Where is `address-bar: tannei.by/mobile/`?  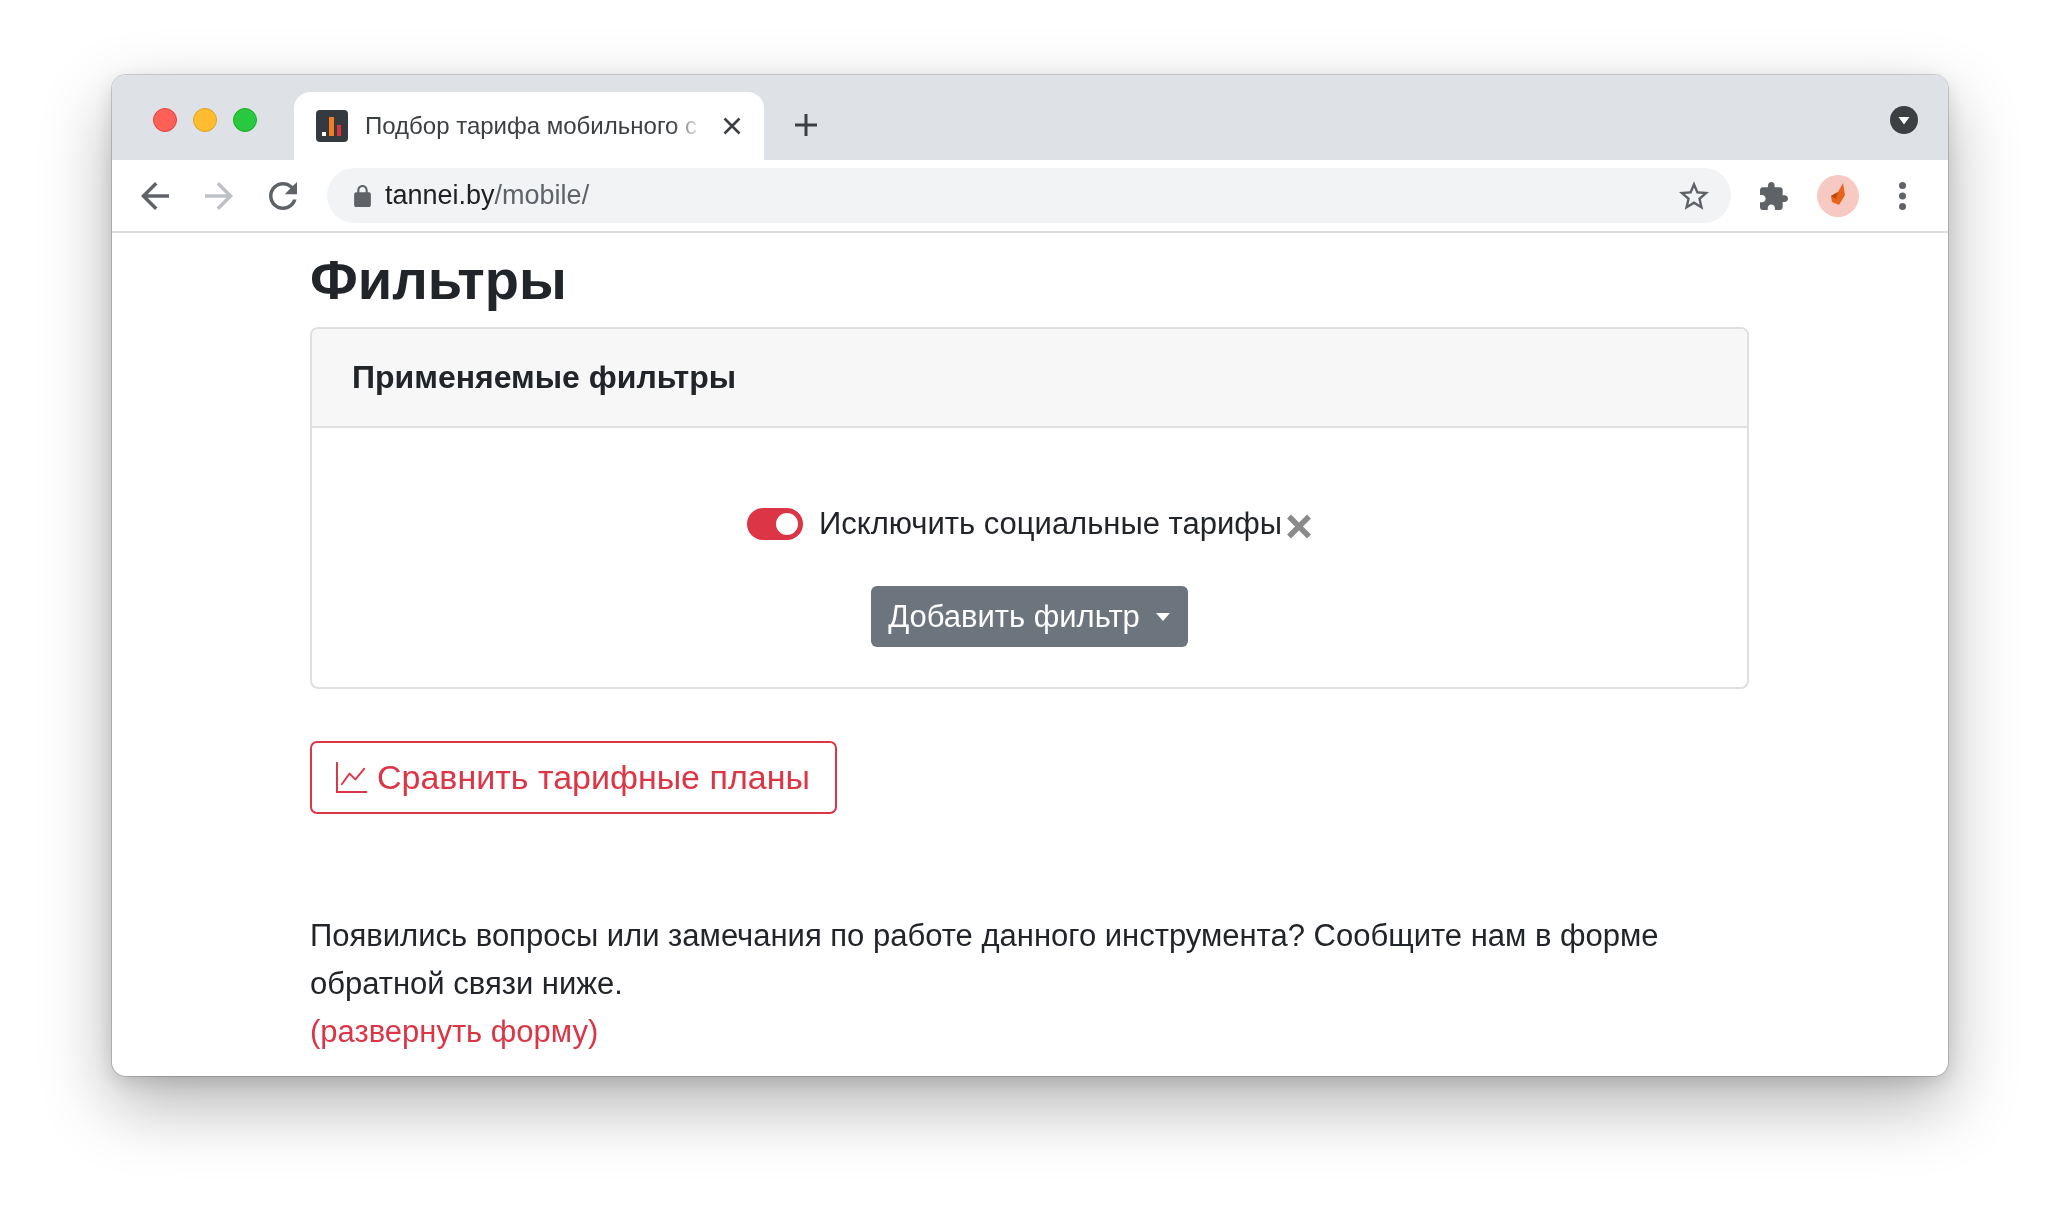
address-bar: tannei.by/mobile/ is located at coordinates (1029, 195).